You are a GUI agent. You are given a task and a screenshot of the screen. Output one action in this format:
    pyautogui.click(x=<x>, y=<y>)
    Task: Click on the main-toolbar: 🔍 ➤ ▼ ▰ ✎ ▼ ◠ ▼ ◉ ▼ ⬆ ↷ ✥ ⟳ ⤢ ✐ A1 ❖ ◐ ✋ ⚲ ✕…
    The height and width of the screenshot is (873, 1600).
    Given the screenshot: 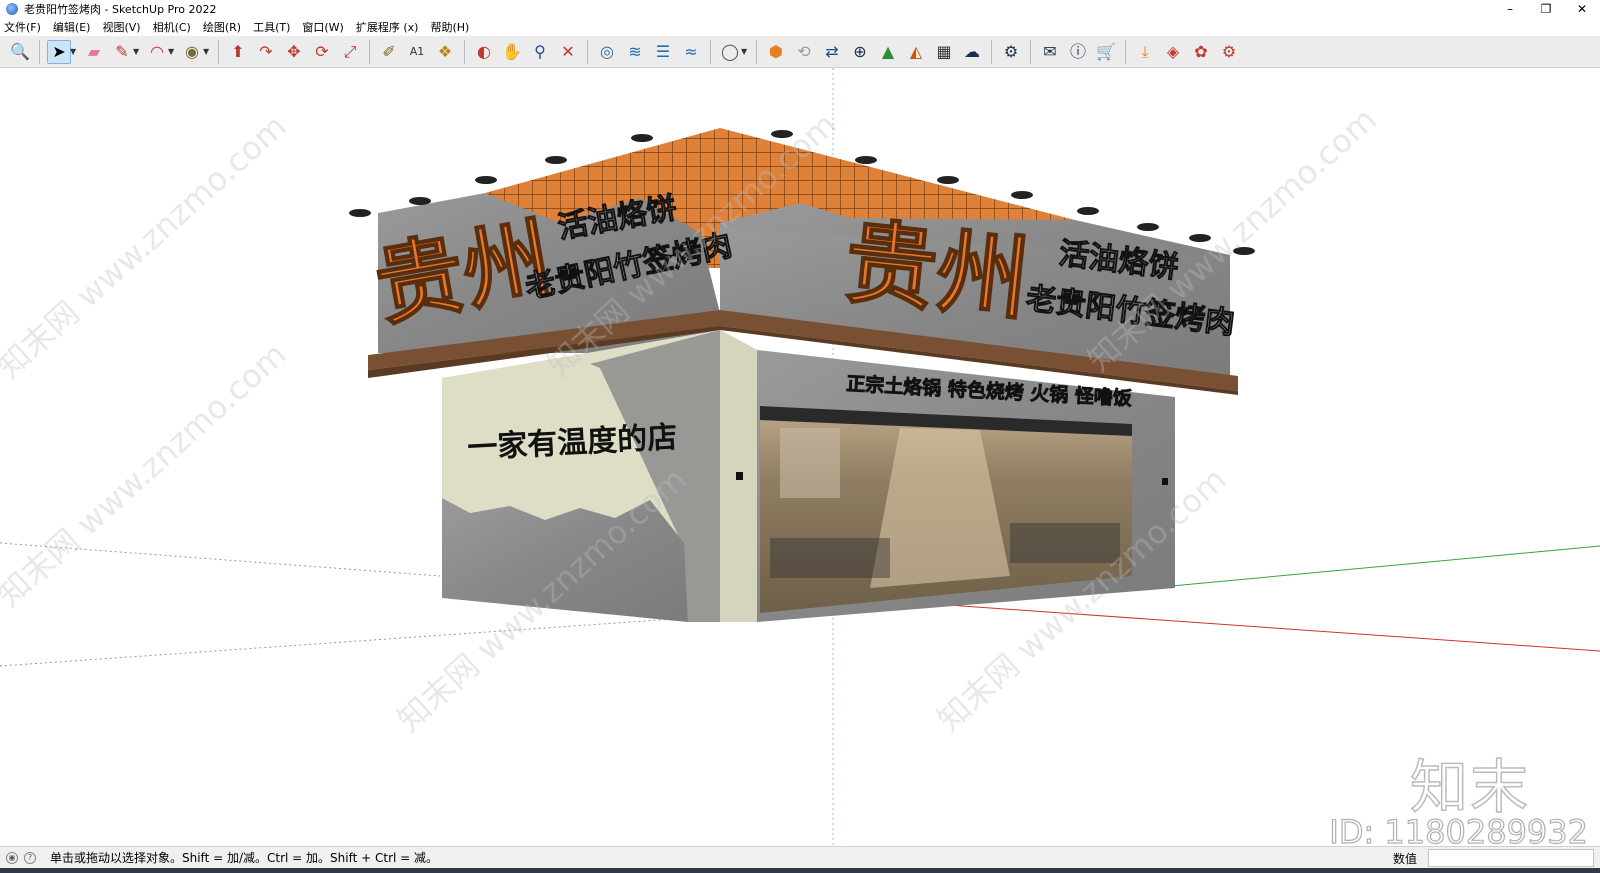 What is the action you would take?
    pyautogui.click(x=800, y=52)
    